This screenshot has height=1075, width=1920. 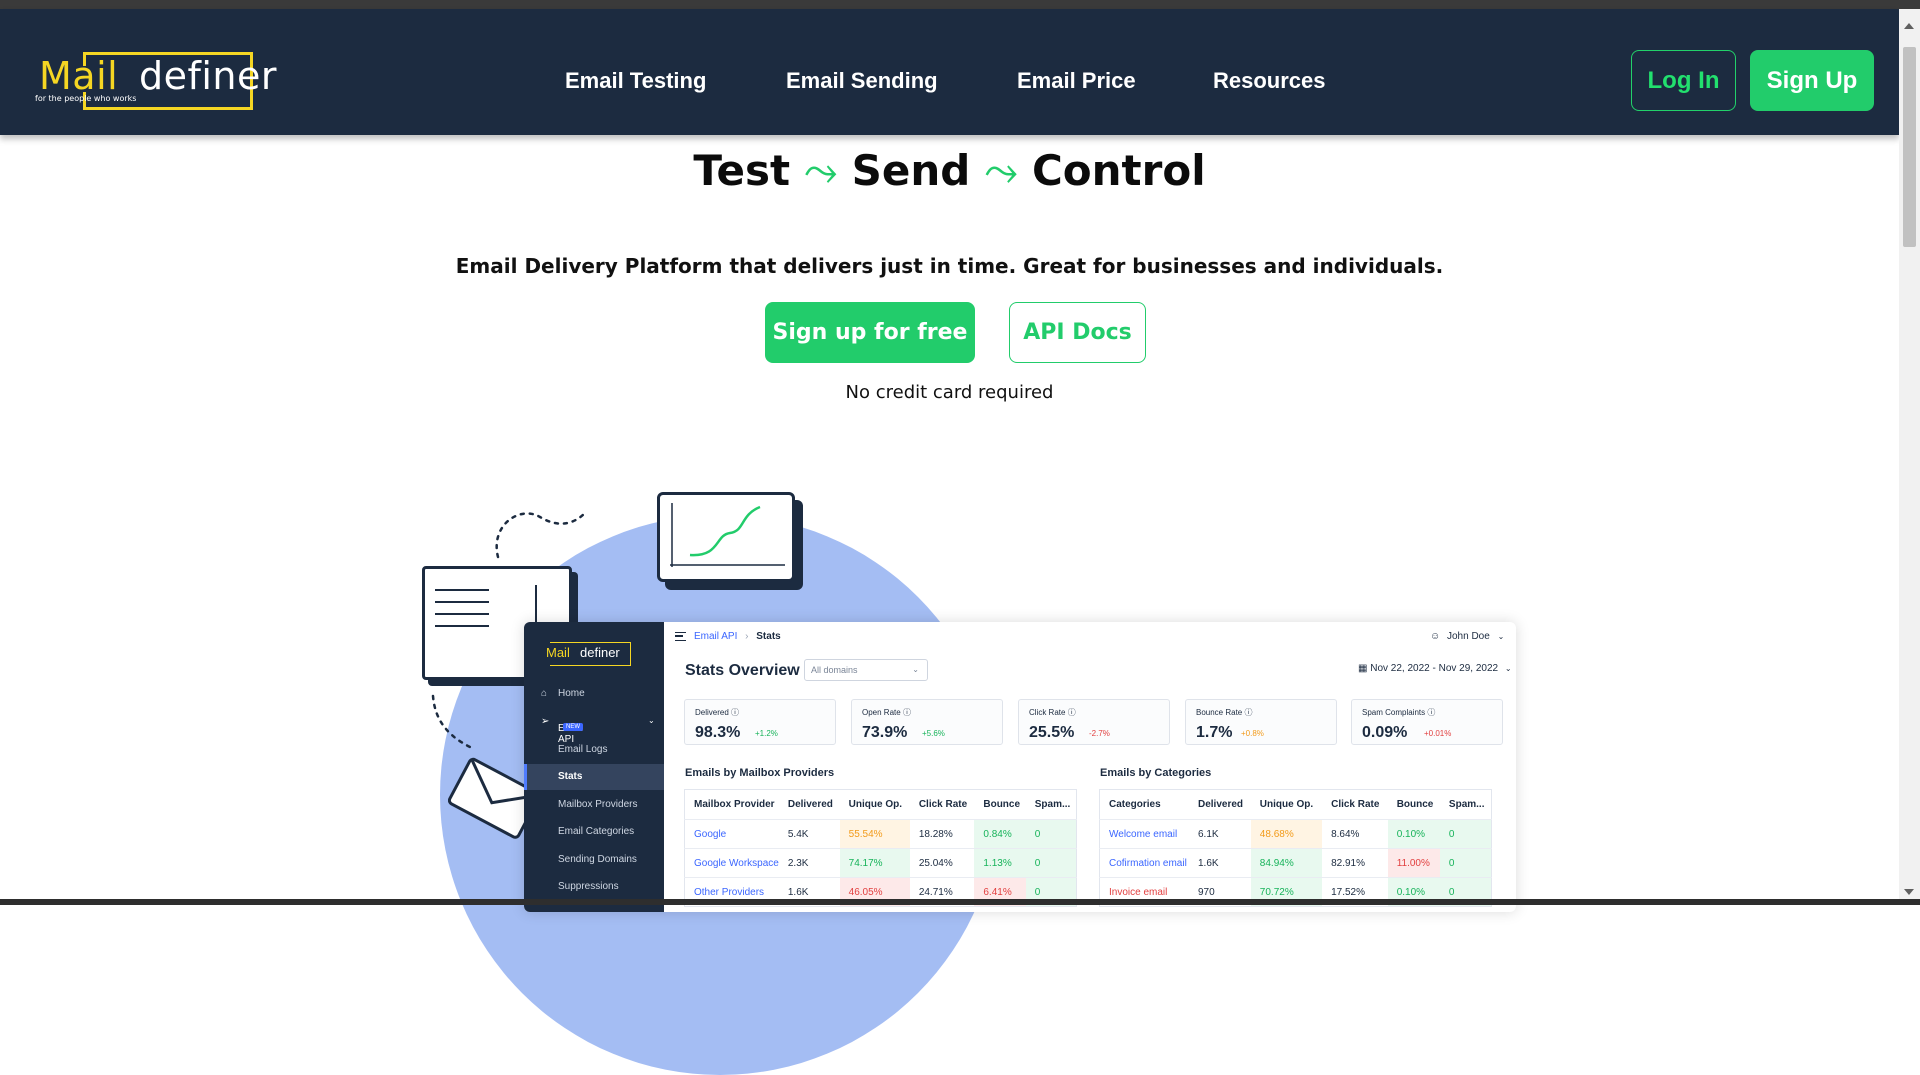 I want to click on sidebar-item-email-api: ➢ Email APINEW ⌄, so click(x=594, y=727).